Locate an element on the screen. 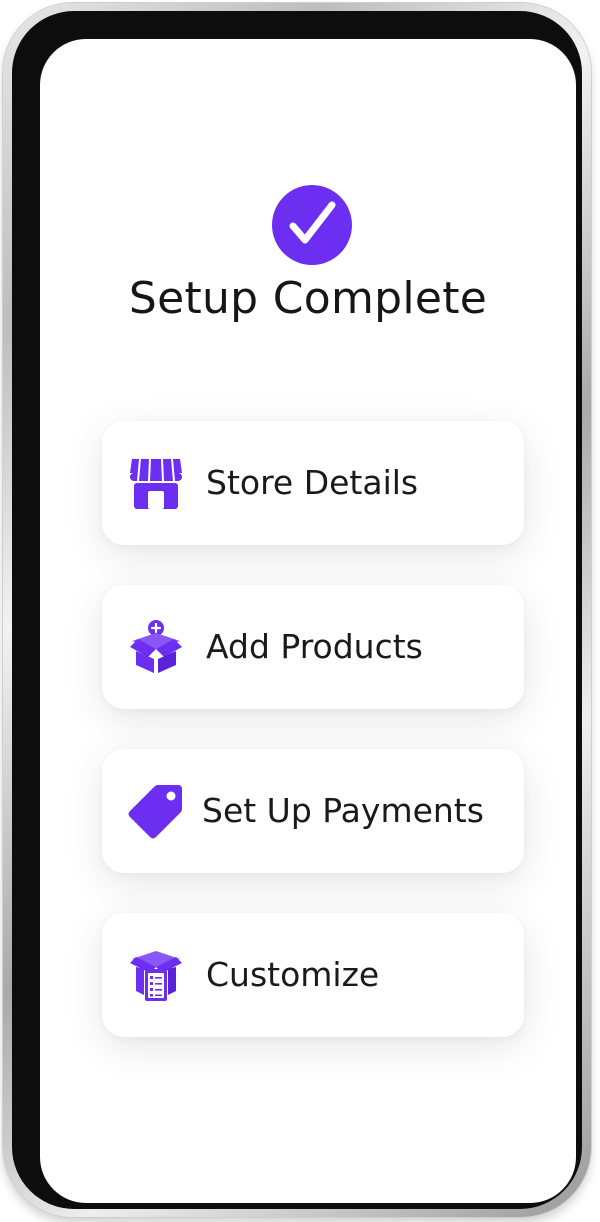 The width and height of the screenshot is (600, 1222). customize-card: Customize is located at coordinates (313, 975).